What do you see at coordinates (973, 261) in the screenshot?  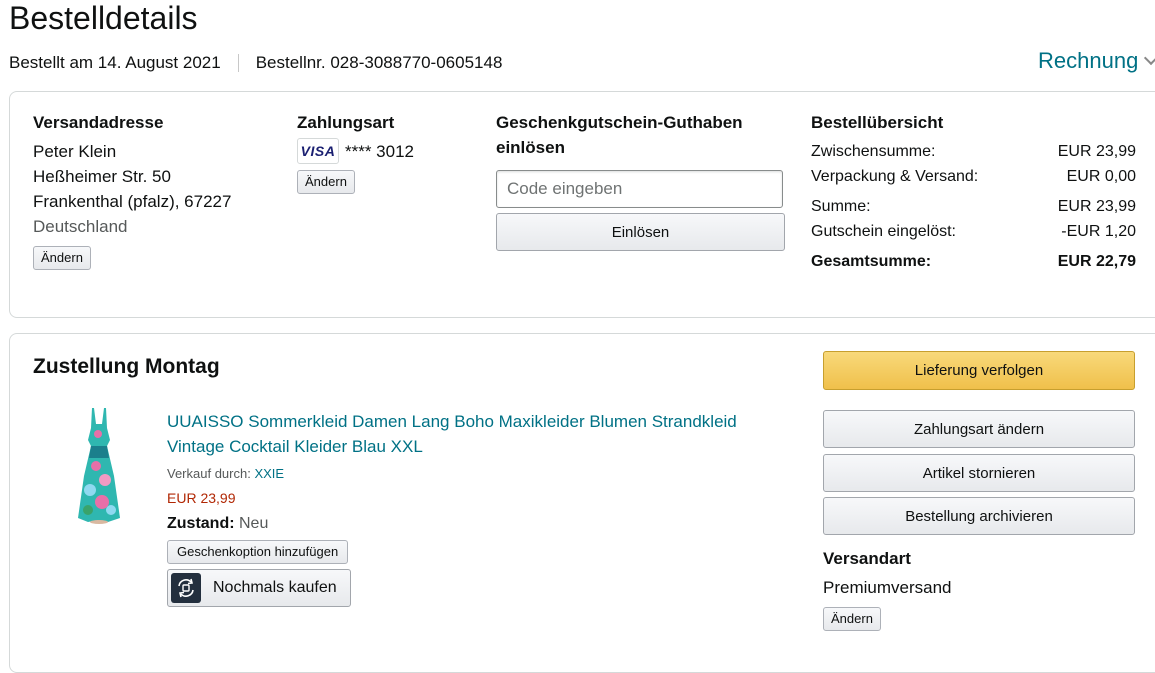 I see `summary-total-row: Gesamtsumme: EUR 22,79` at bounding box center [973, 261].